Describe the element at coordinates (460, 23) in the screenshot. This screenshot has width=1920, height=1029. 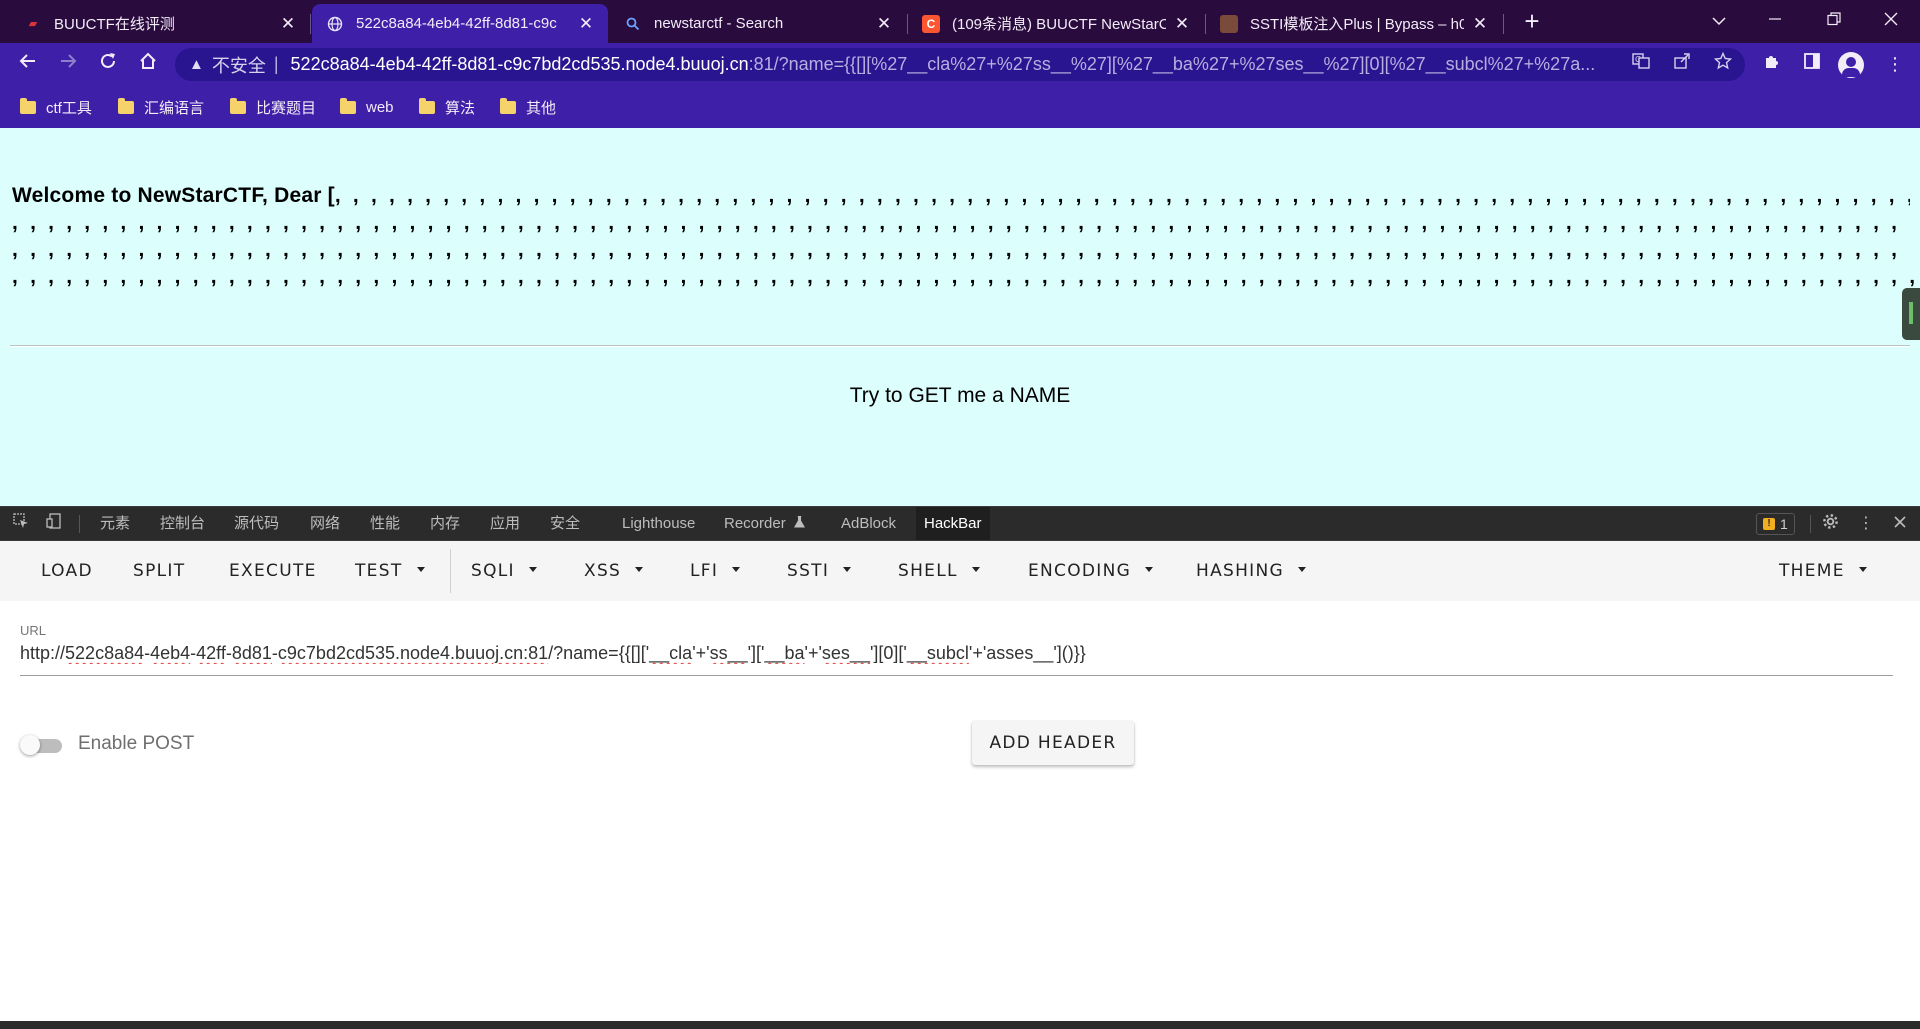
I see `tab-challenge: 522c8a84-4eb4-42ff-8d81-c9c ✕` at that location.